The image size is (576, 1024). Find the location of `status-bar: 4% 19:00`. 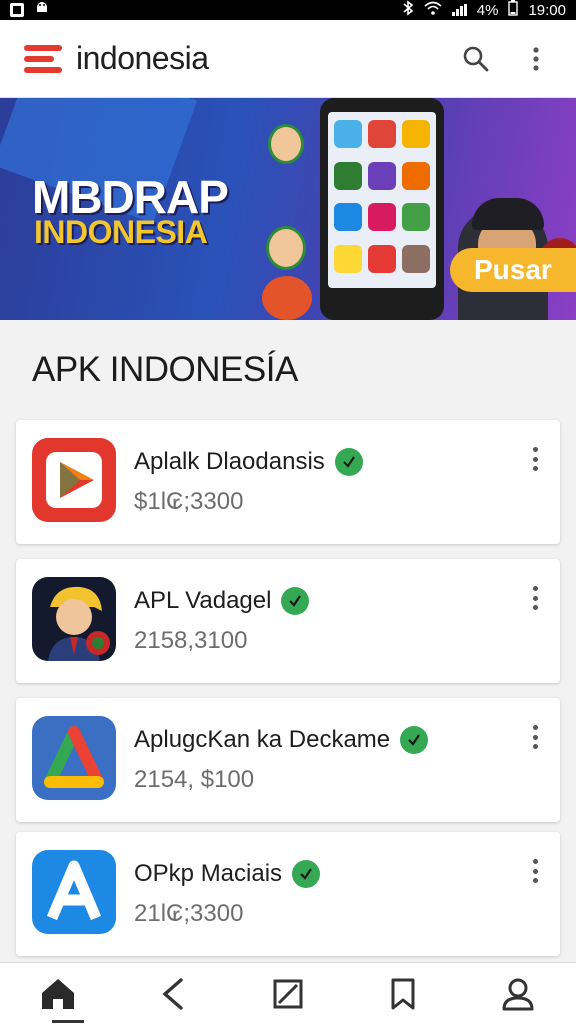

status-bar: 4% 19:00 is located at coordinates (288, 10).